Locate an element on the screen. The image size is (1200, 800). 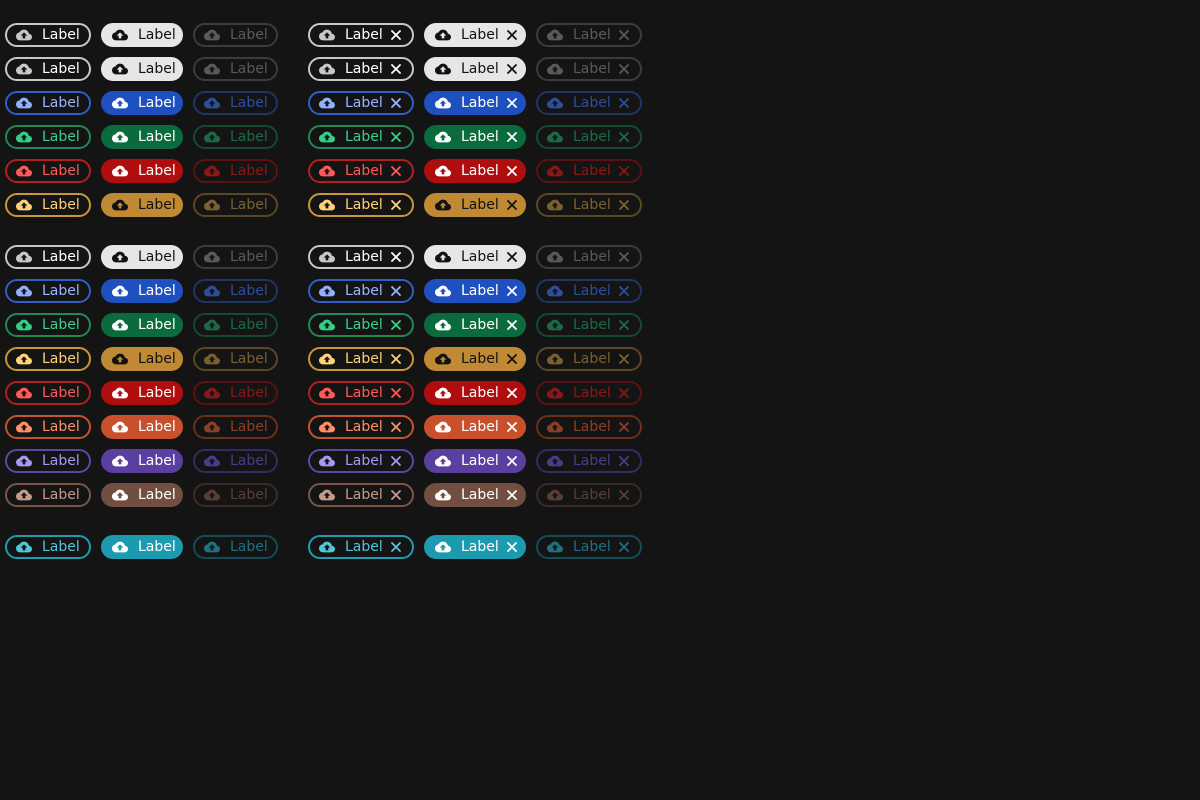
chip-brown-filled: Label is located at coordinates (142, 495).